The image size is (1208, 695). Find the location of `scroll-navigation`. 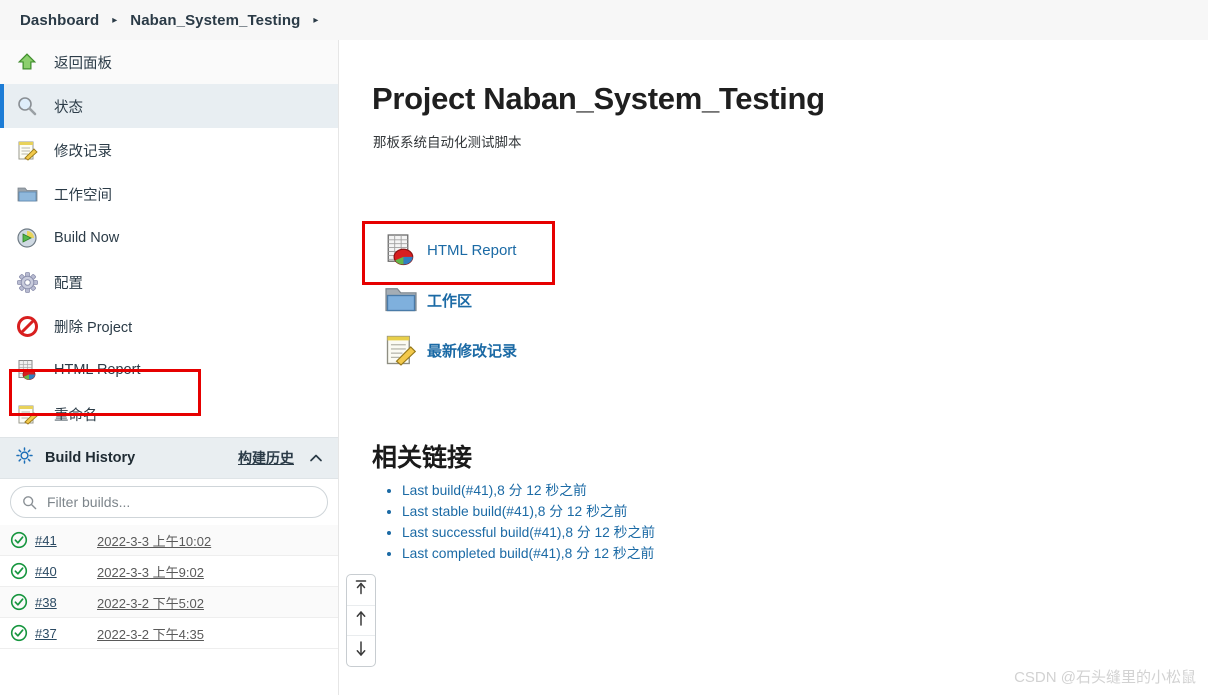

scroll-navigation is located at coordinates (361, 620).